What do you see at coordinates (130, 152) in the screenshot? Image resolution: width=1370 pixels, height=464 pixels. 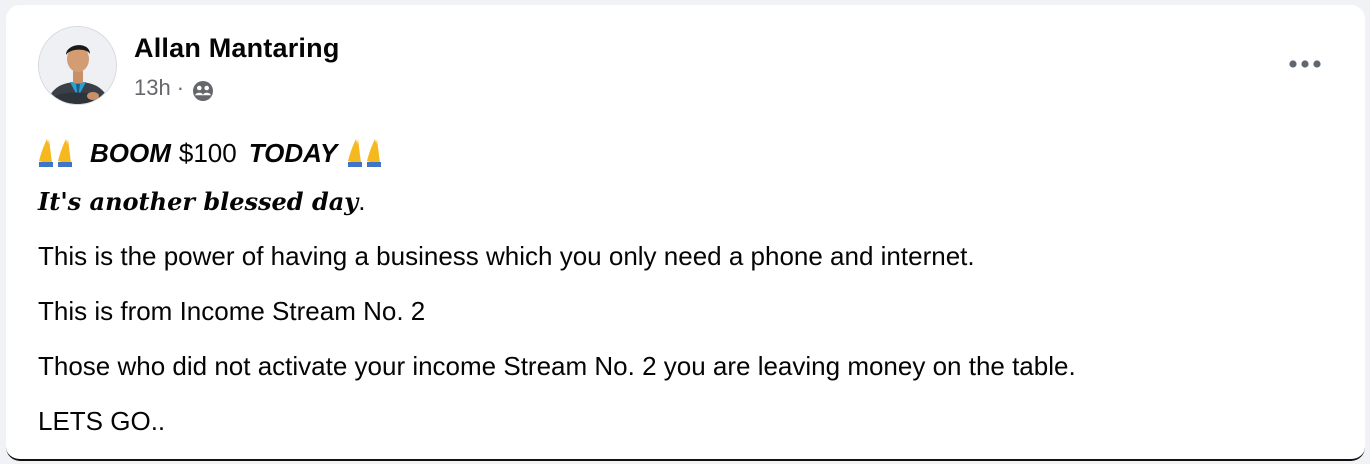 I see `headline-boom: BOOM` at bounding box center [130, 152].